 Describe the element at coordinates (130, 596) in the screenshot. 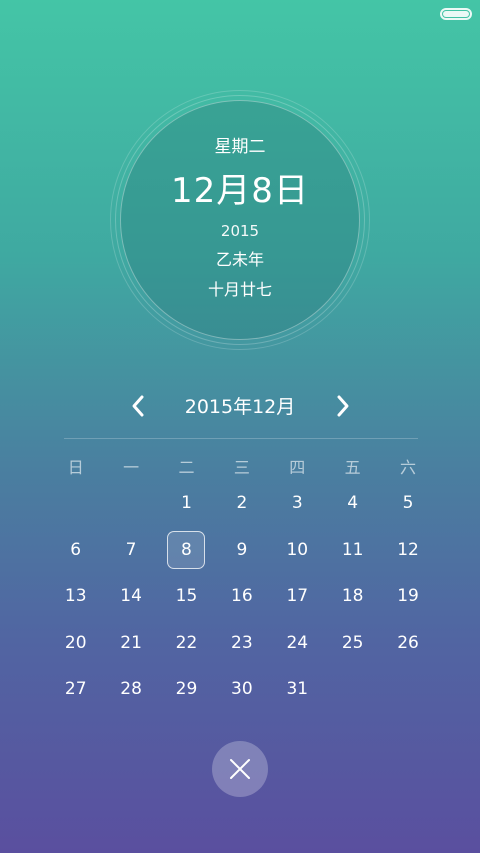

I see `day-cell: 14` at that location.